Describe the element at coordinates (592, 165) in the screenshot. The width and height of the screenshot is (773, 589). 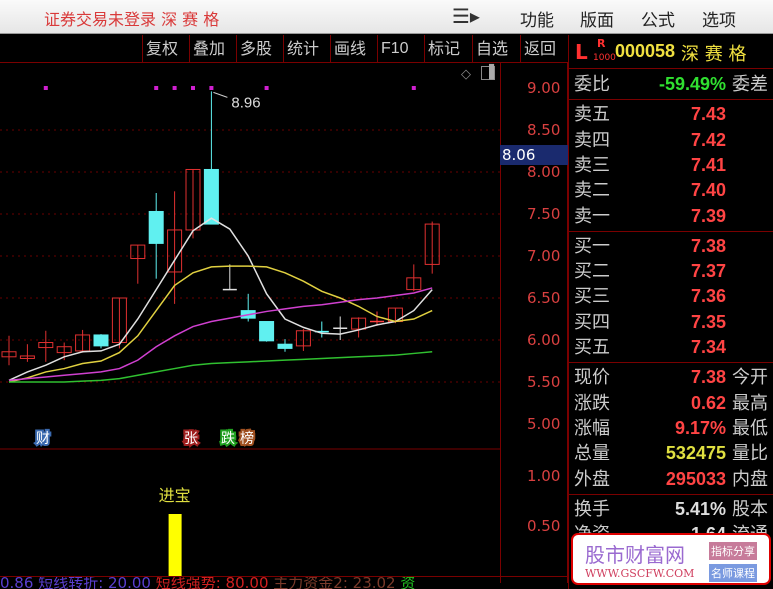
I see `row-label: 卖三` at that location.